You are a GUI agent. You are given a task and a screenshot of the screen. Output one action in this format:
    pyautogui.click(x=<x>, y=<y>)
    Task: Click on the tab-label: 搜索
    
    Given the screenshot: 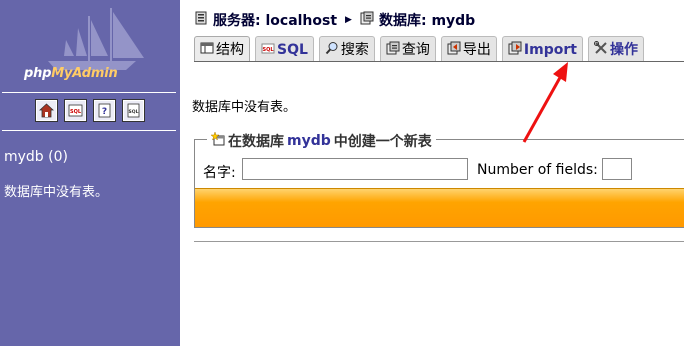 What is the action you would take?
    pyautogui.click(x=354, y=49)
    